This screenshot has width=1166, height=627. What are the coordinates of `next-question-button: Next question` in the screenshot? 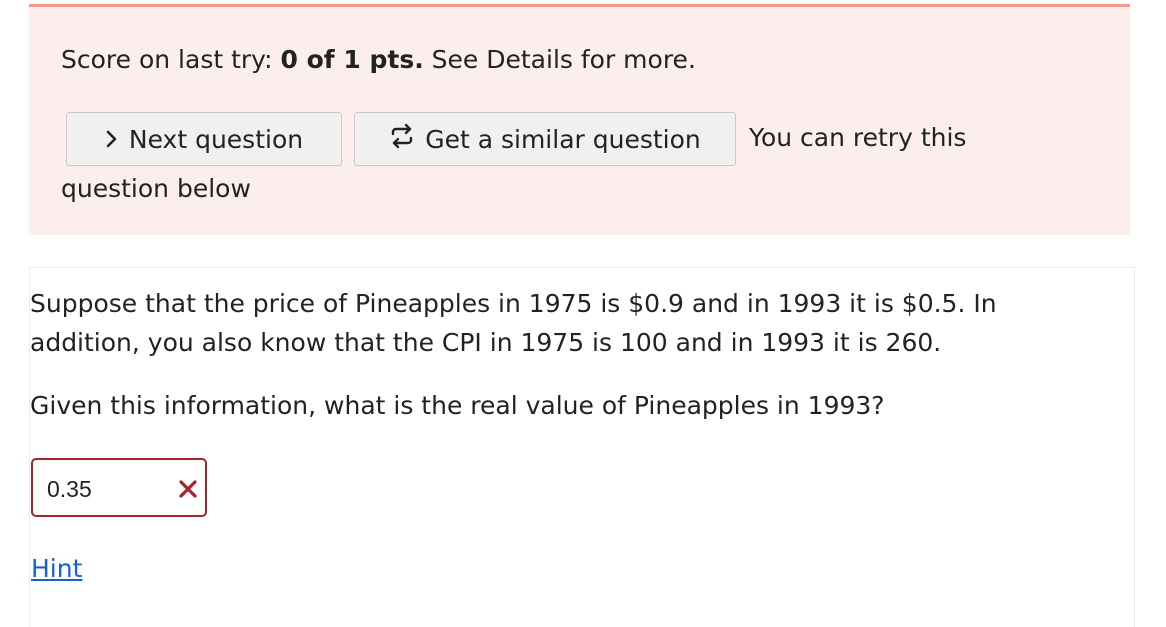 It's located at (204, 139).